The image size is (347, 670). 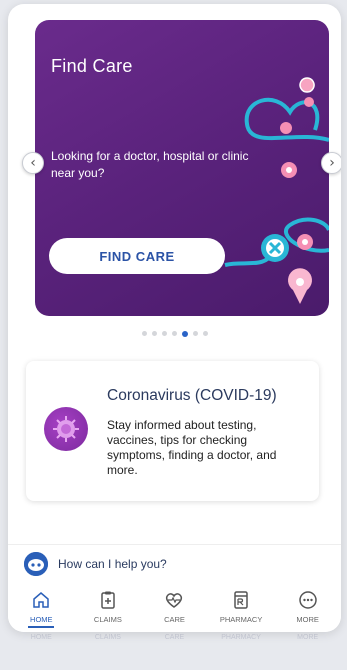 What do you see at coordinates (107, 619) in the screenshot?
I see `nav-label: CLAIMS` at bounding box center [107, 619].